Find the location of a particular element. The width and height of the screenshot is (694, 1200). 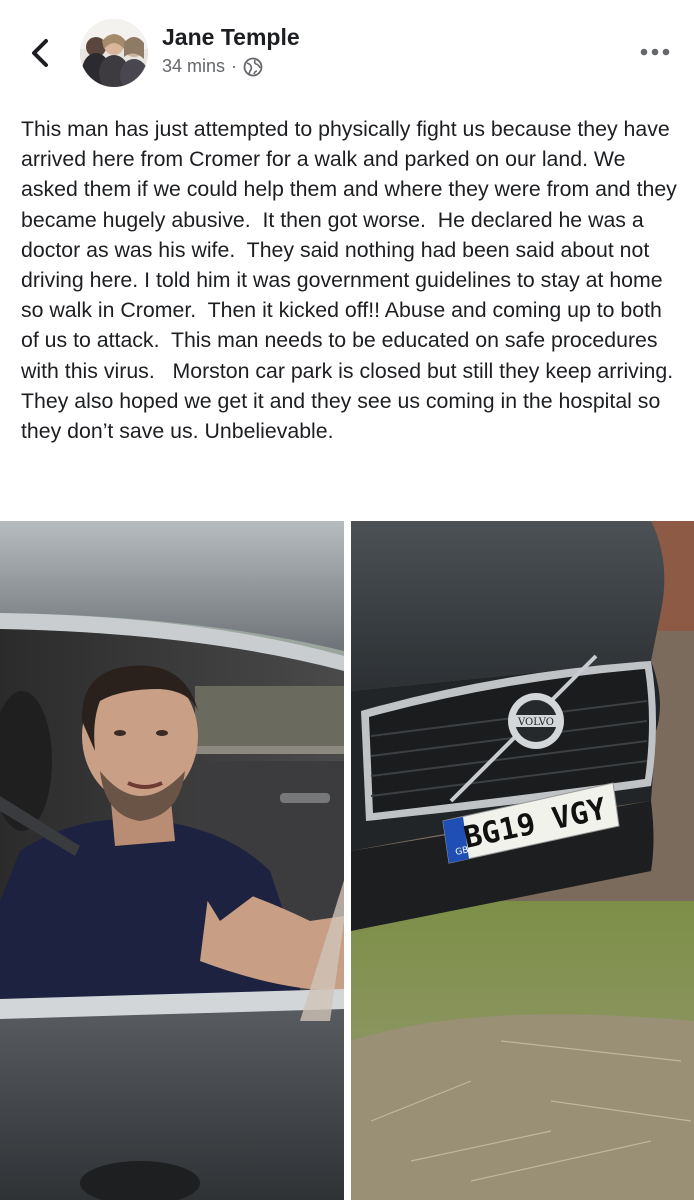

volvo-badge-text: VOLVO is located at coordinates (535, 722).